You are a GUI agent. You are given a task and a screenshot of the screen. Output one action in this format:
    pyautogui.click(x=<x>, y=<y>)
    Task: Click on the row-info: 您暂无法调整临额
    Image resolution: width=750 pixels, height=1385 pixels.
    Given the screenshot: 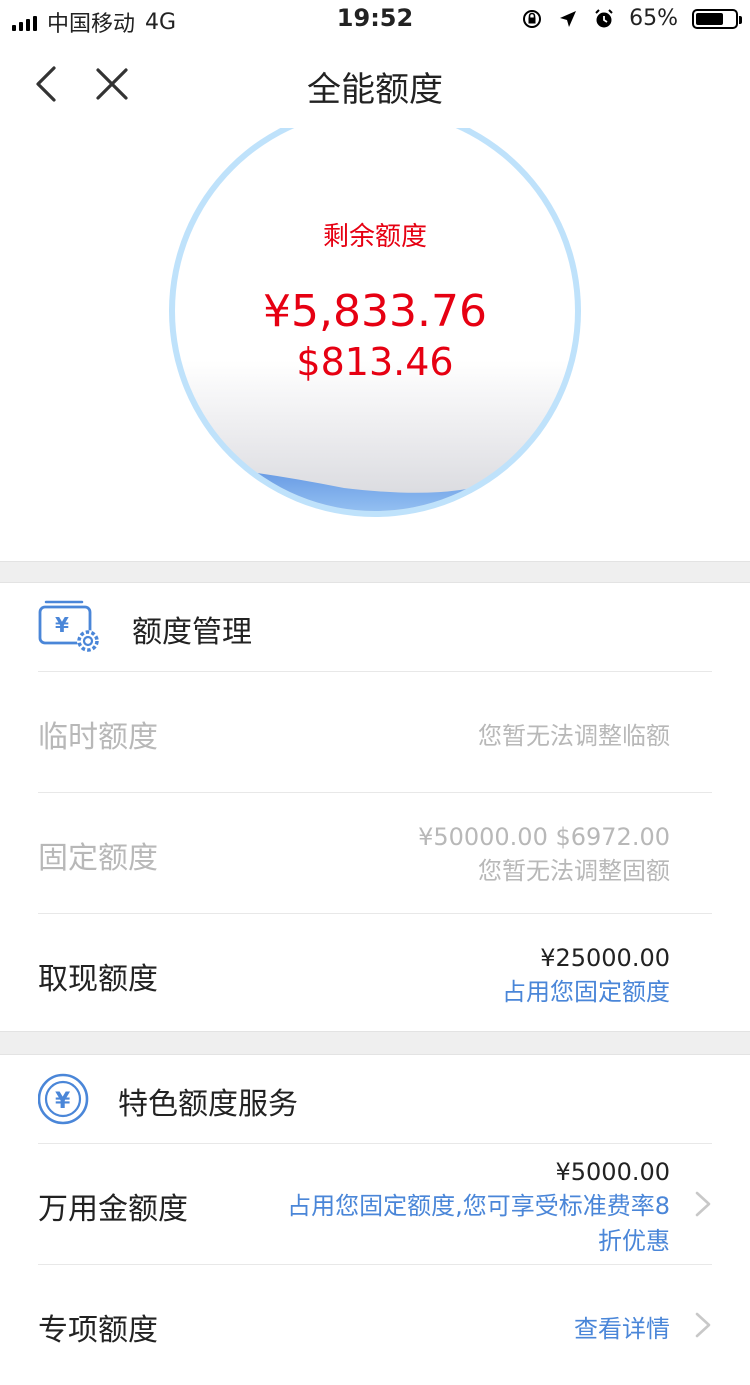 What is the action you would take?
    pyautogui.click(x=574, y=733)
    